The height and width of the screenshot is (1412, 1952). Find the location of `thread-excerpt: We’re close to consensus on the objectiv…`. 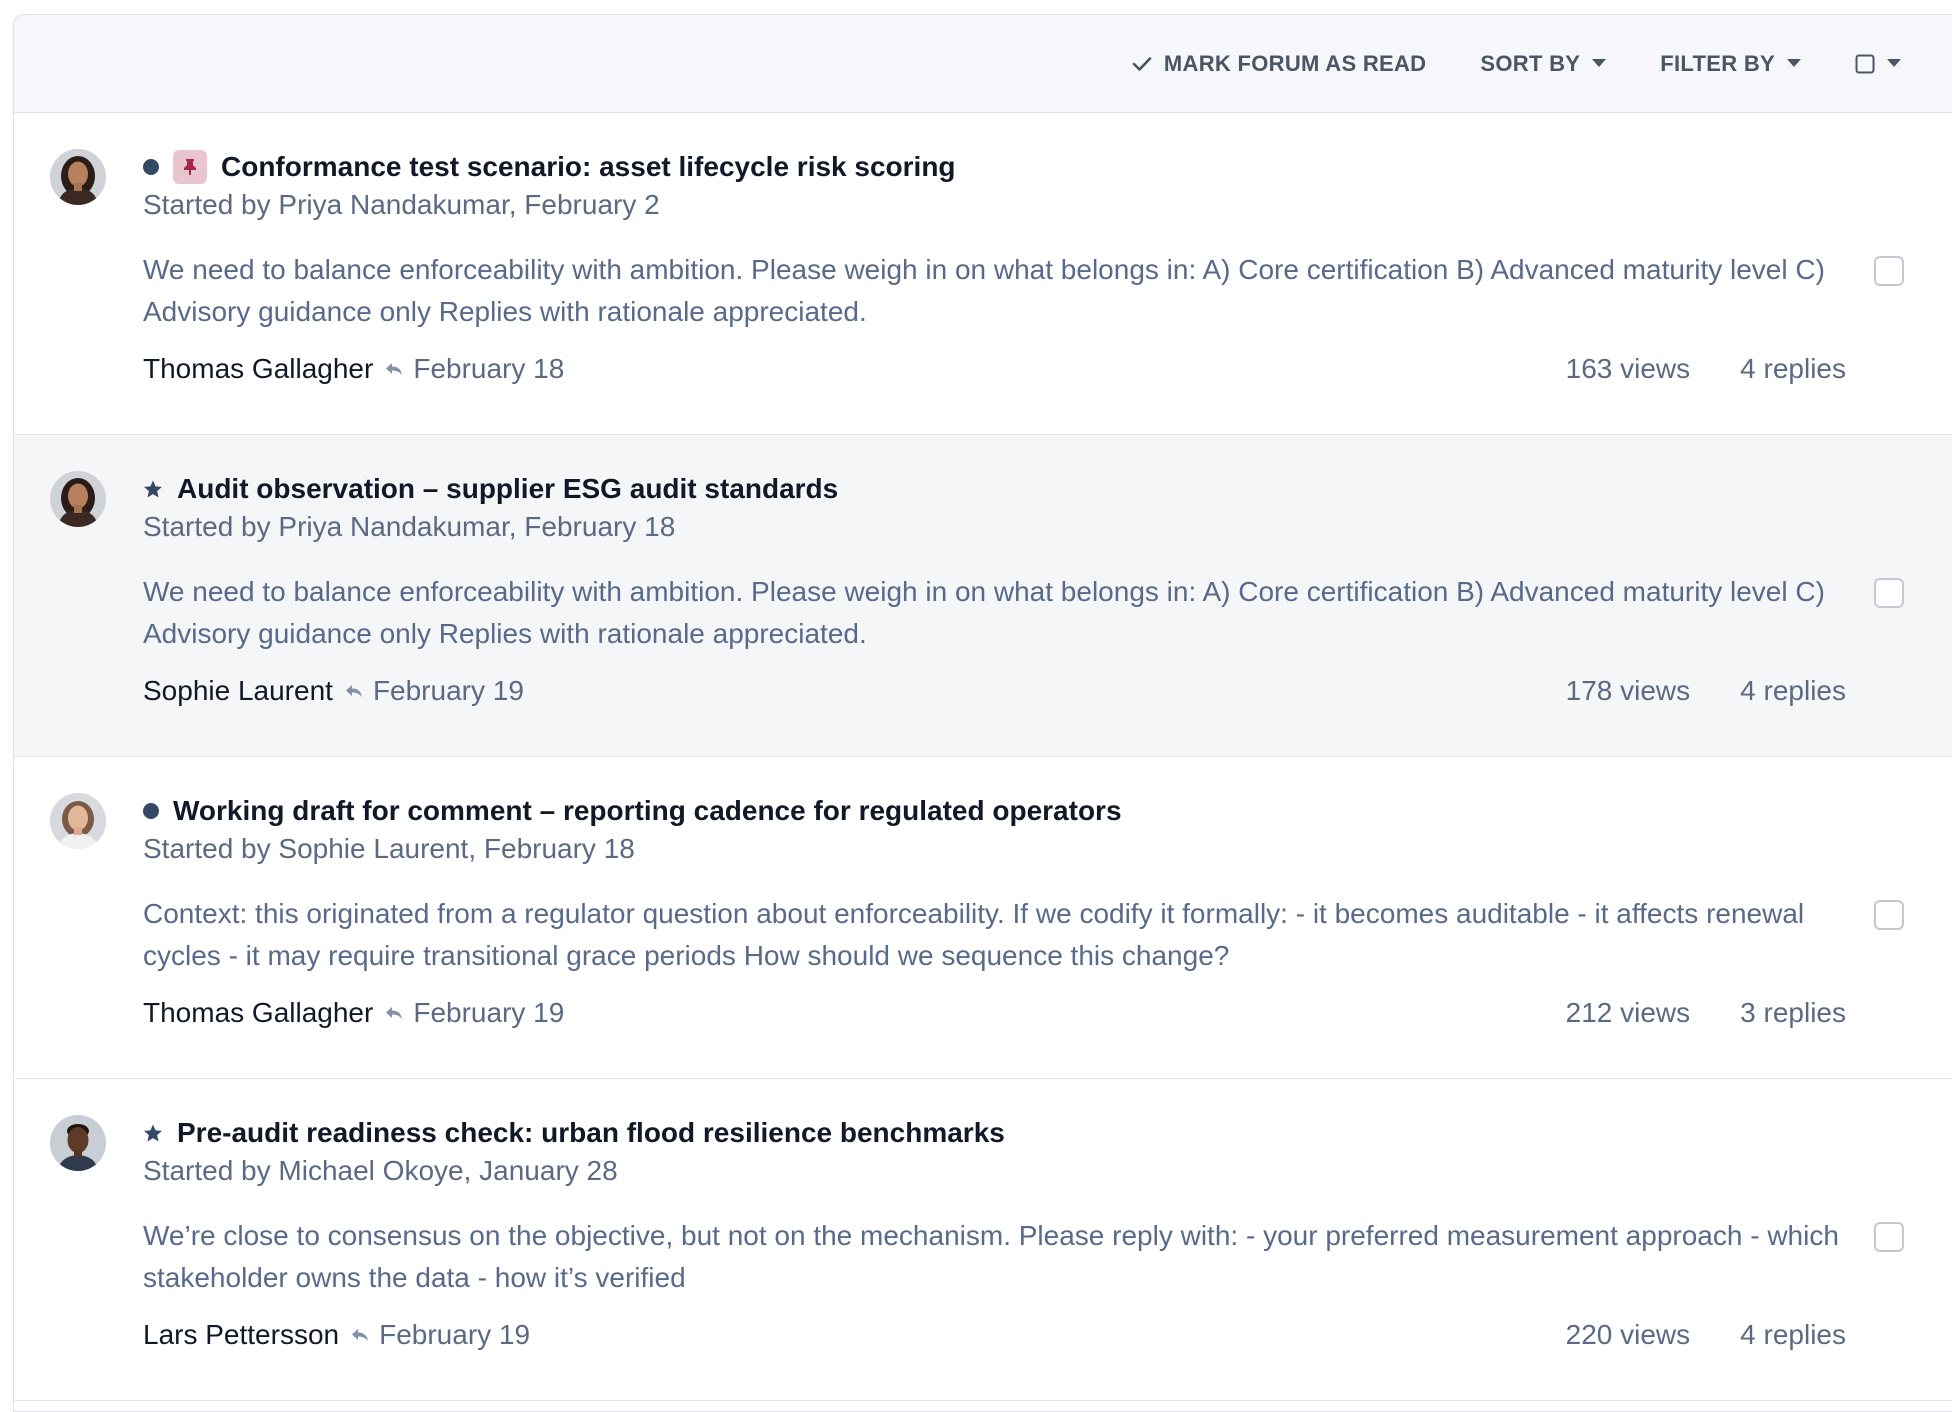

thread-excerpt: We’re close to consensus on the objectiv… is located at coordinates (991, 1256).